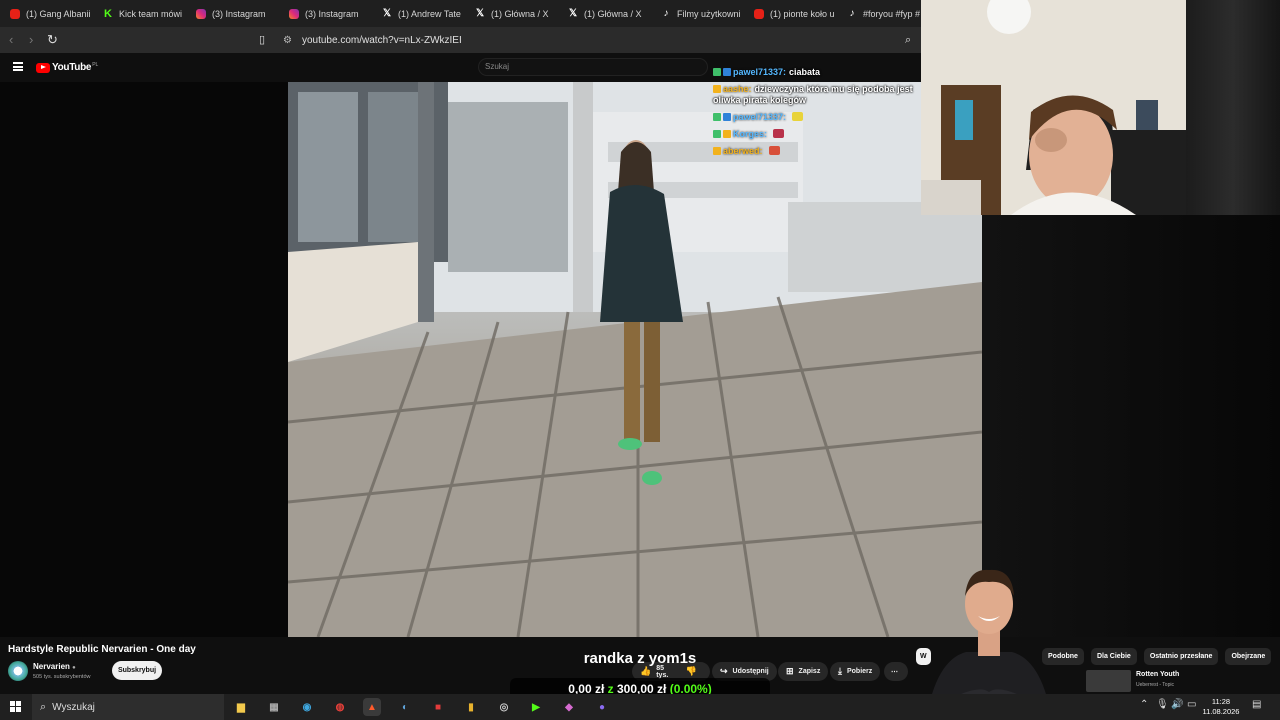 This screenshot has width=1280, height=720. What do you see at coordinates (58, 13) in the screenshot?
I see `tab-label: (1) Gang Albanii` at bounding box center [58, 13].